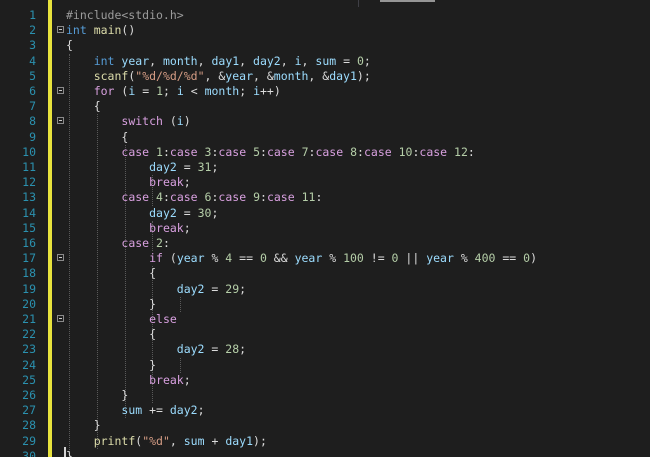 This screenshot has height=457, width=650. Describe the element at coordinates (169, 121) in the screenshot. I see `code-token: (` at that location.